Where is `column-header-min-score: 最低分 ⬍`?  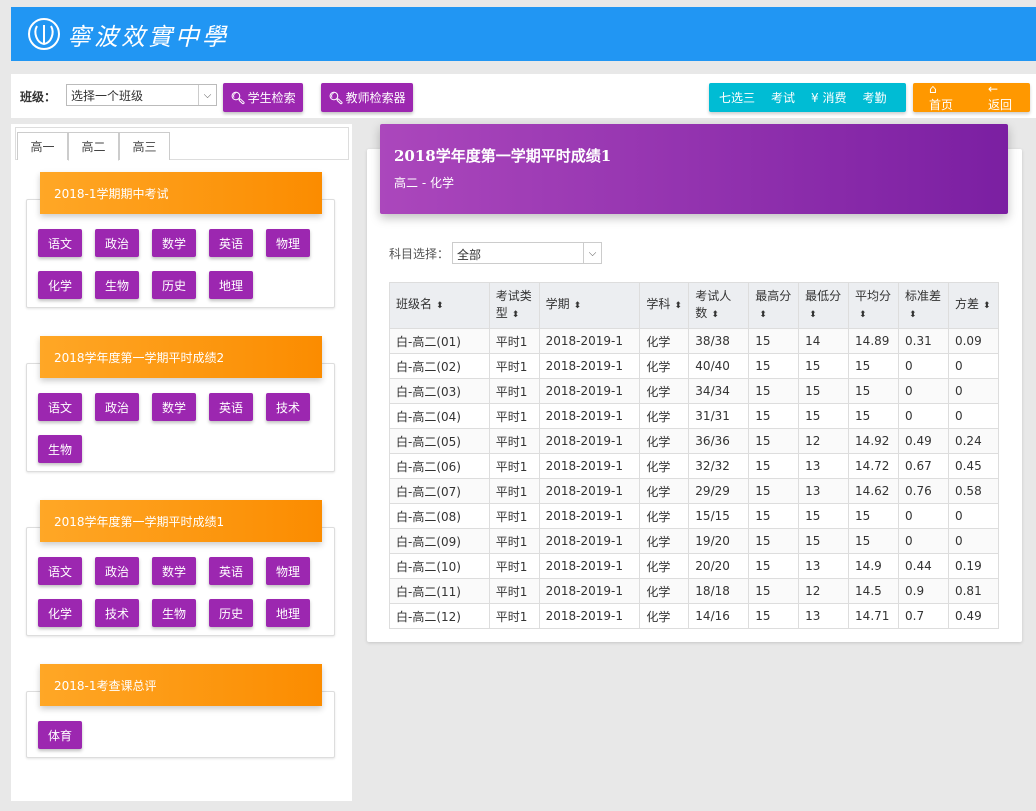
column-header-min-score: 最低分 ⬍ is located at coordinates (824, 305).